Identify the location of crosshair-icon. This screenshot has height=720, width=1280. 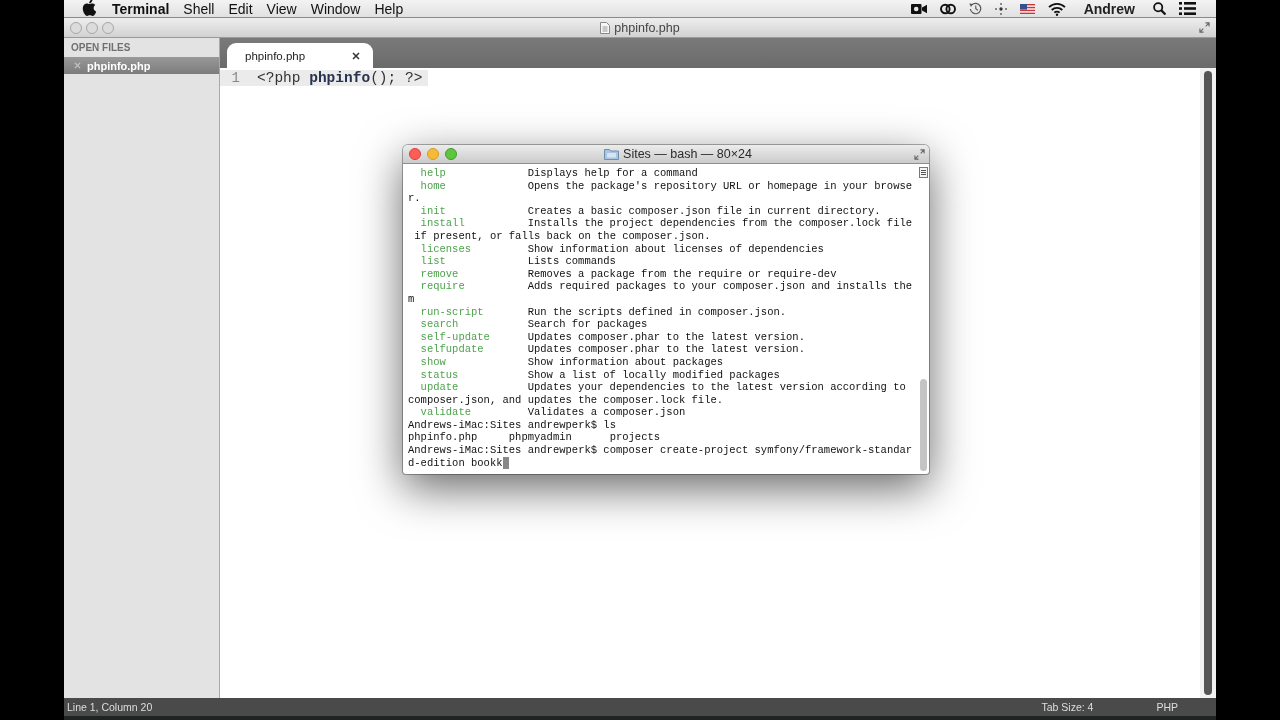
(1000, 8).